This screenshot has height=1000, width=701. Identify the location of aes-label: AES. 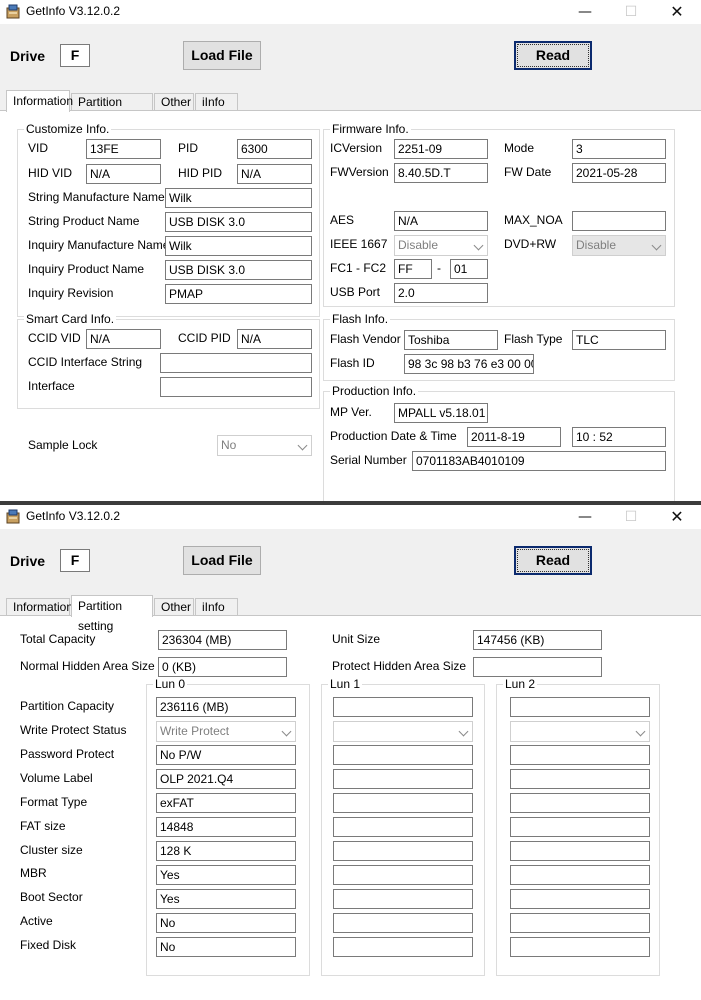
(342, 220).